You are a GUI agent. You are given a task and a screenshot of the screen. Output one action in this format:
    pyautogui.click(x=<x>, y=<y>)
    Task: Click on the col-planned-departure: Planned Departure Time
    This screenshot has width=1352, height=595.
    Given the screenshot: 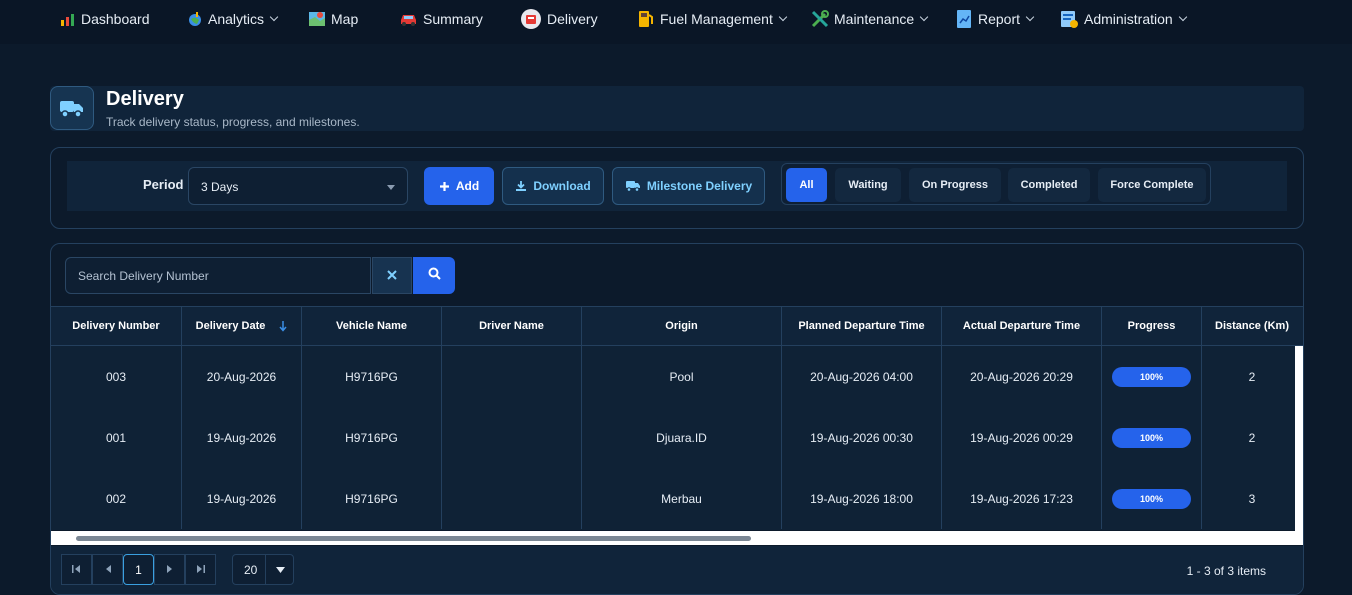 What is the action you would take?
    pyautogui.click(x=862, y=326)
    